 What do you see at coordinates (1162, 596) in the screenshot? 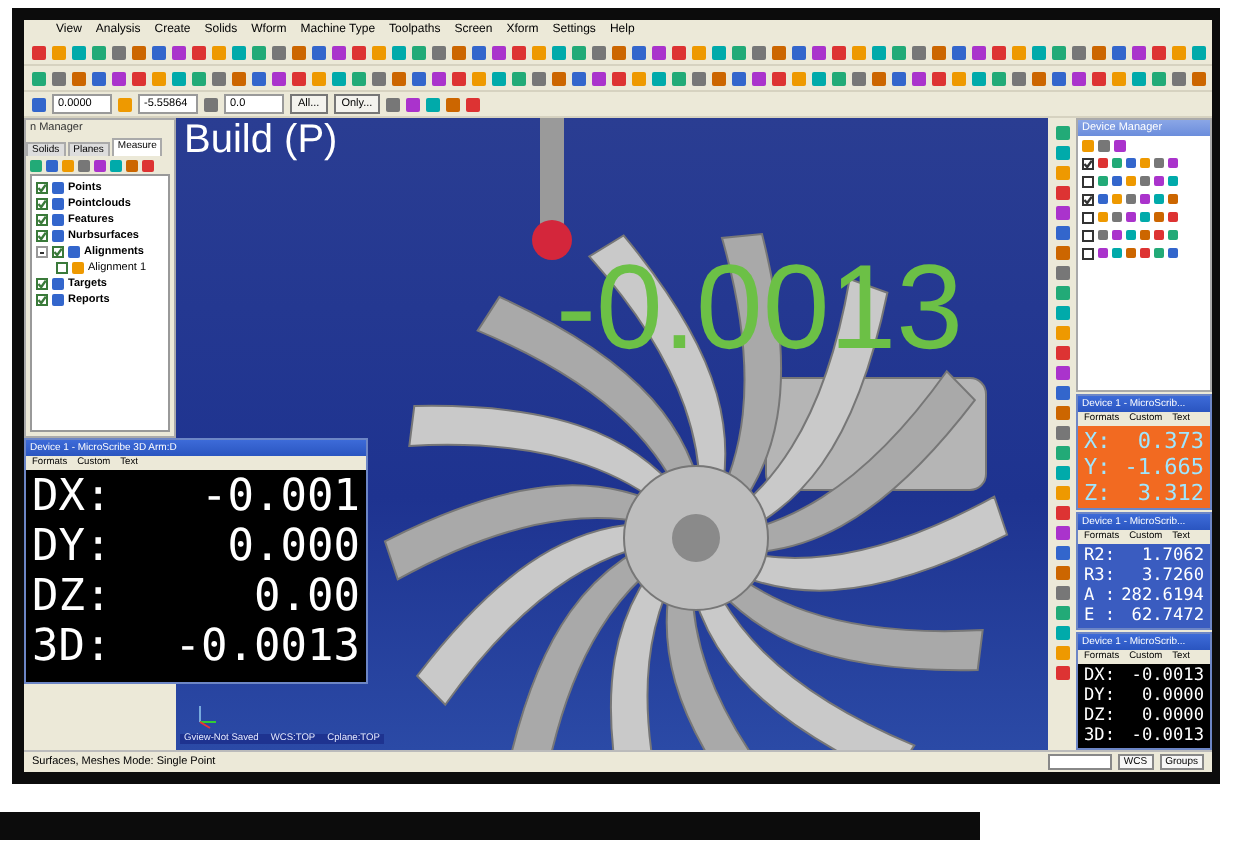
I see `axis-value: 282.6194` at bounding box center [1162, 596].